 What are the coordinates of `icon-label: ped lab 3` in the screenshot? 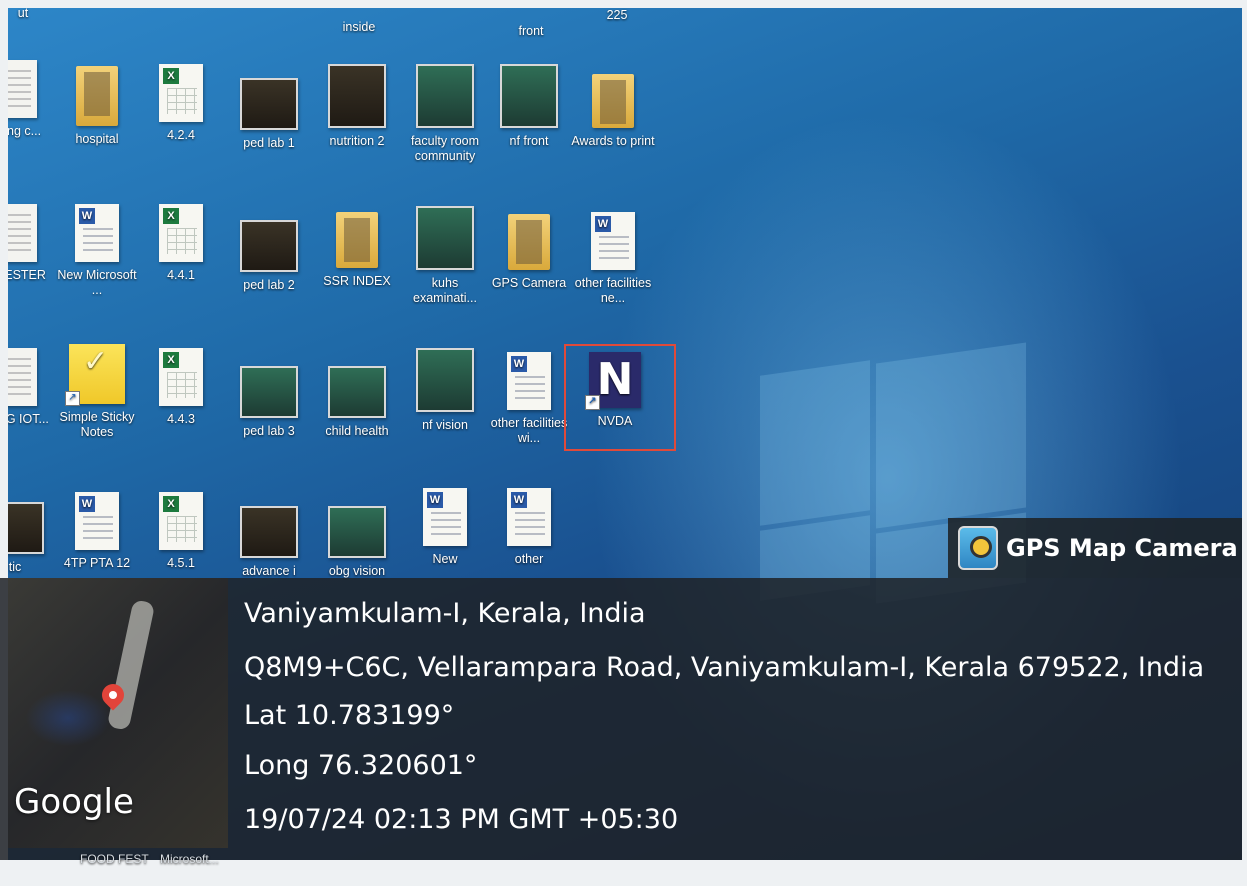 It's located at (269, 431).